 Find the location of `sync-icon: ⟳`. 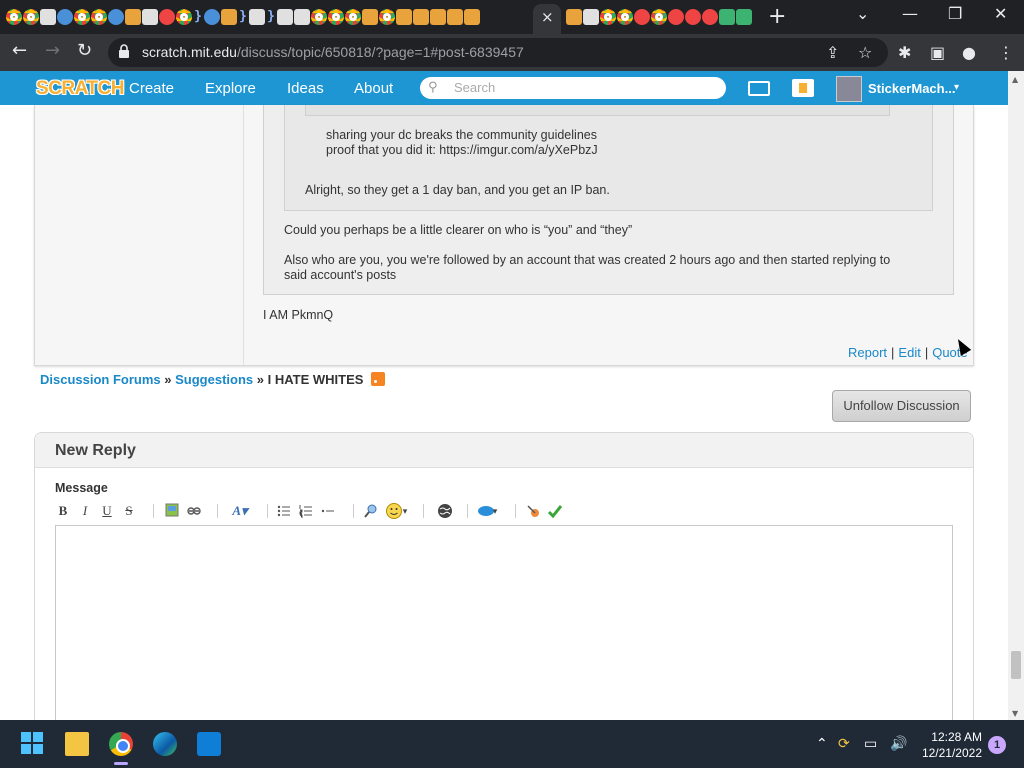

sync-icon: ⟳ is located at coordinates (844, 744).